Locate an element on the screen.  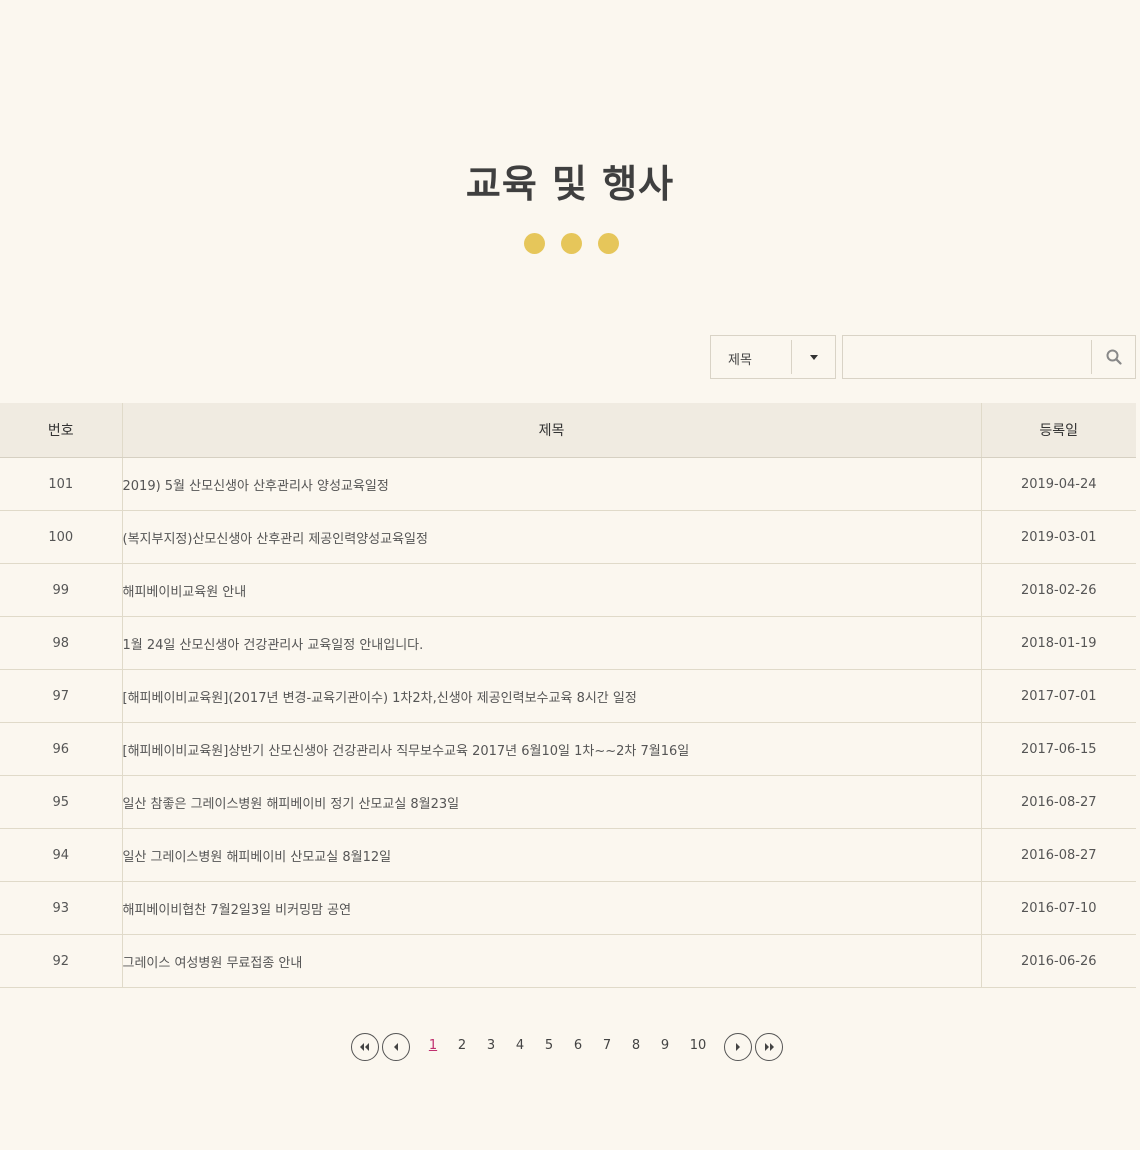
search-area: 제목 is located at coordinates (923, 357).